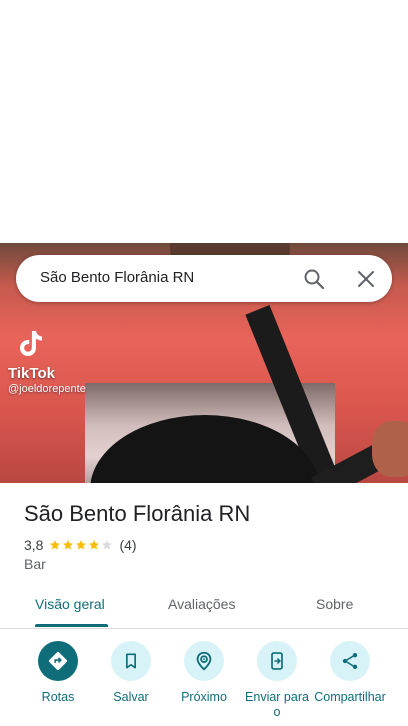 Image resolution: width=408 pixels, height=726 pixels. I want to click on send-to-phone-button: Enviar para o, so click(277, 680).